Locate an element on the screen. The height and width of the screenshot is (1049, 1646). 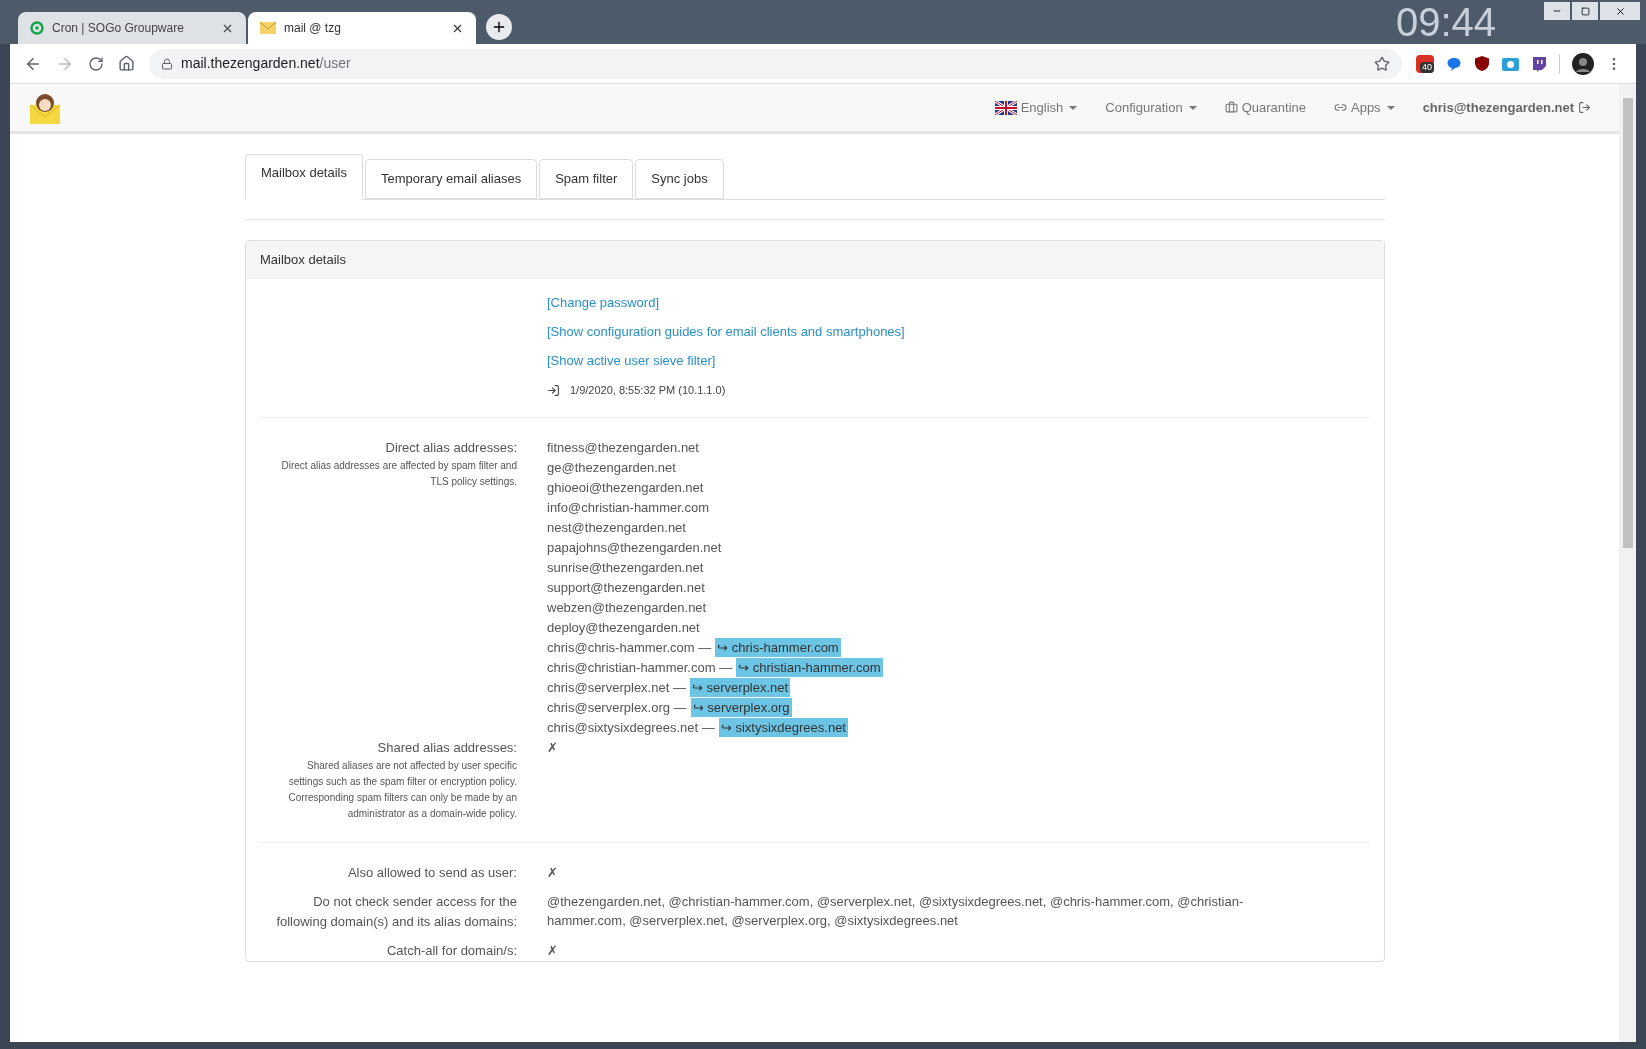
home-icon is located at coordinates (126, 63).